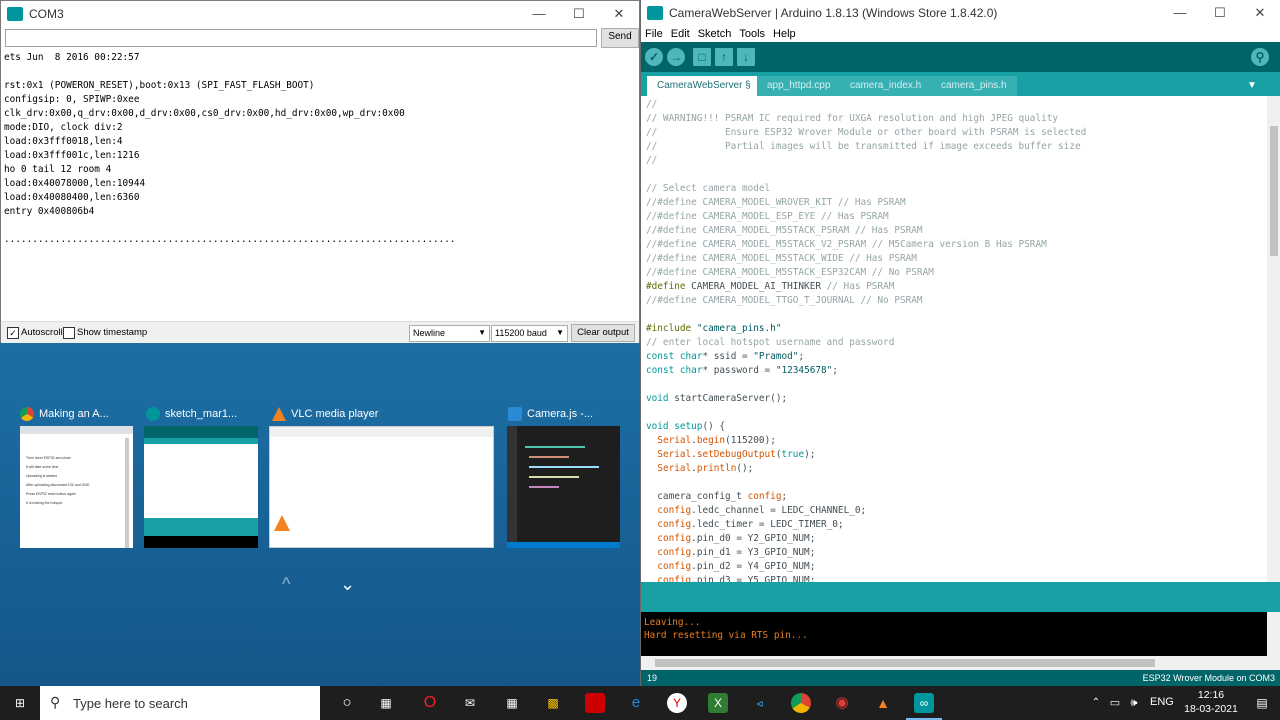 The width and height of the screenshot is (1280, 720). What do you see at coordinates (470, 703) in the screenshot?
I see `mail-icon: ✉` at bounding box center [470, 703].